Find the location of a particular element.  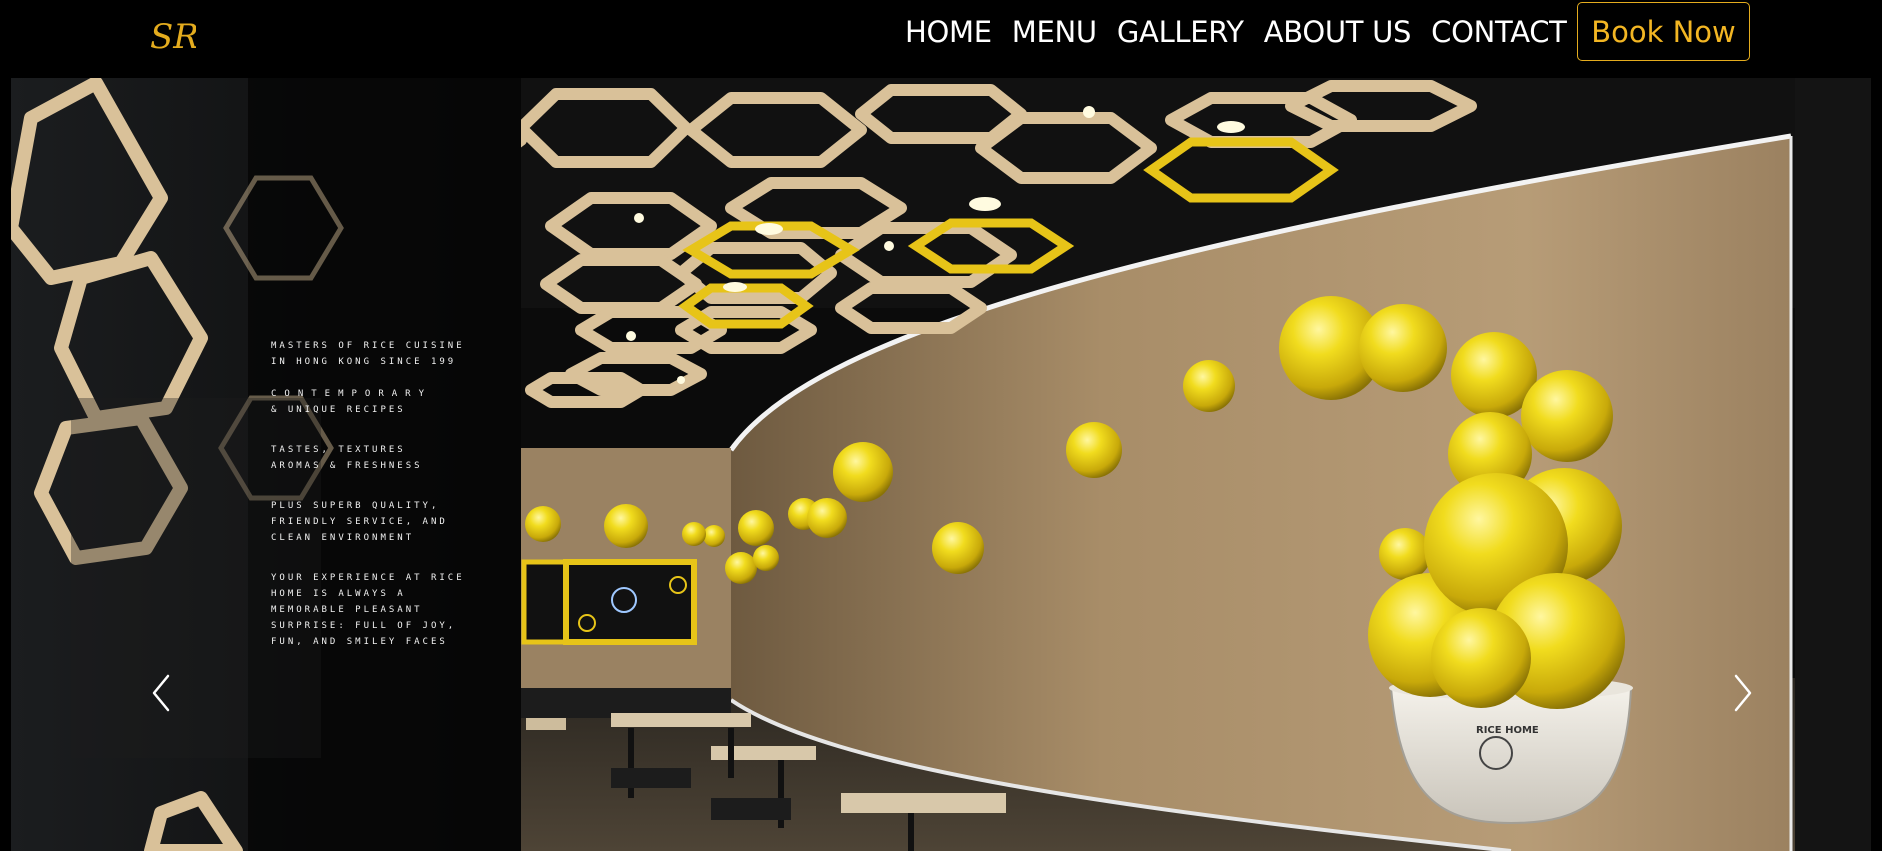

wall-text-line: MASTERS OF RICE CUISINE is located at coordinates (368, 346).